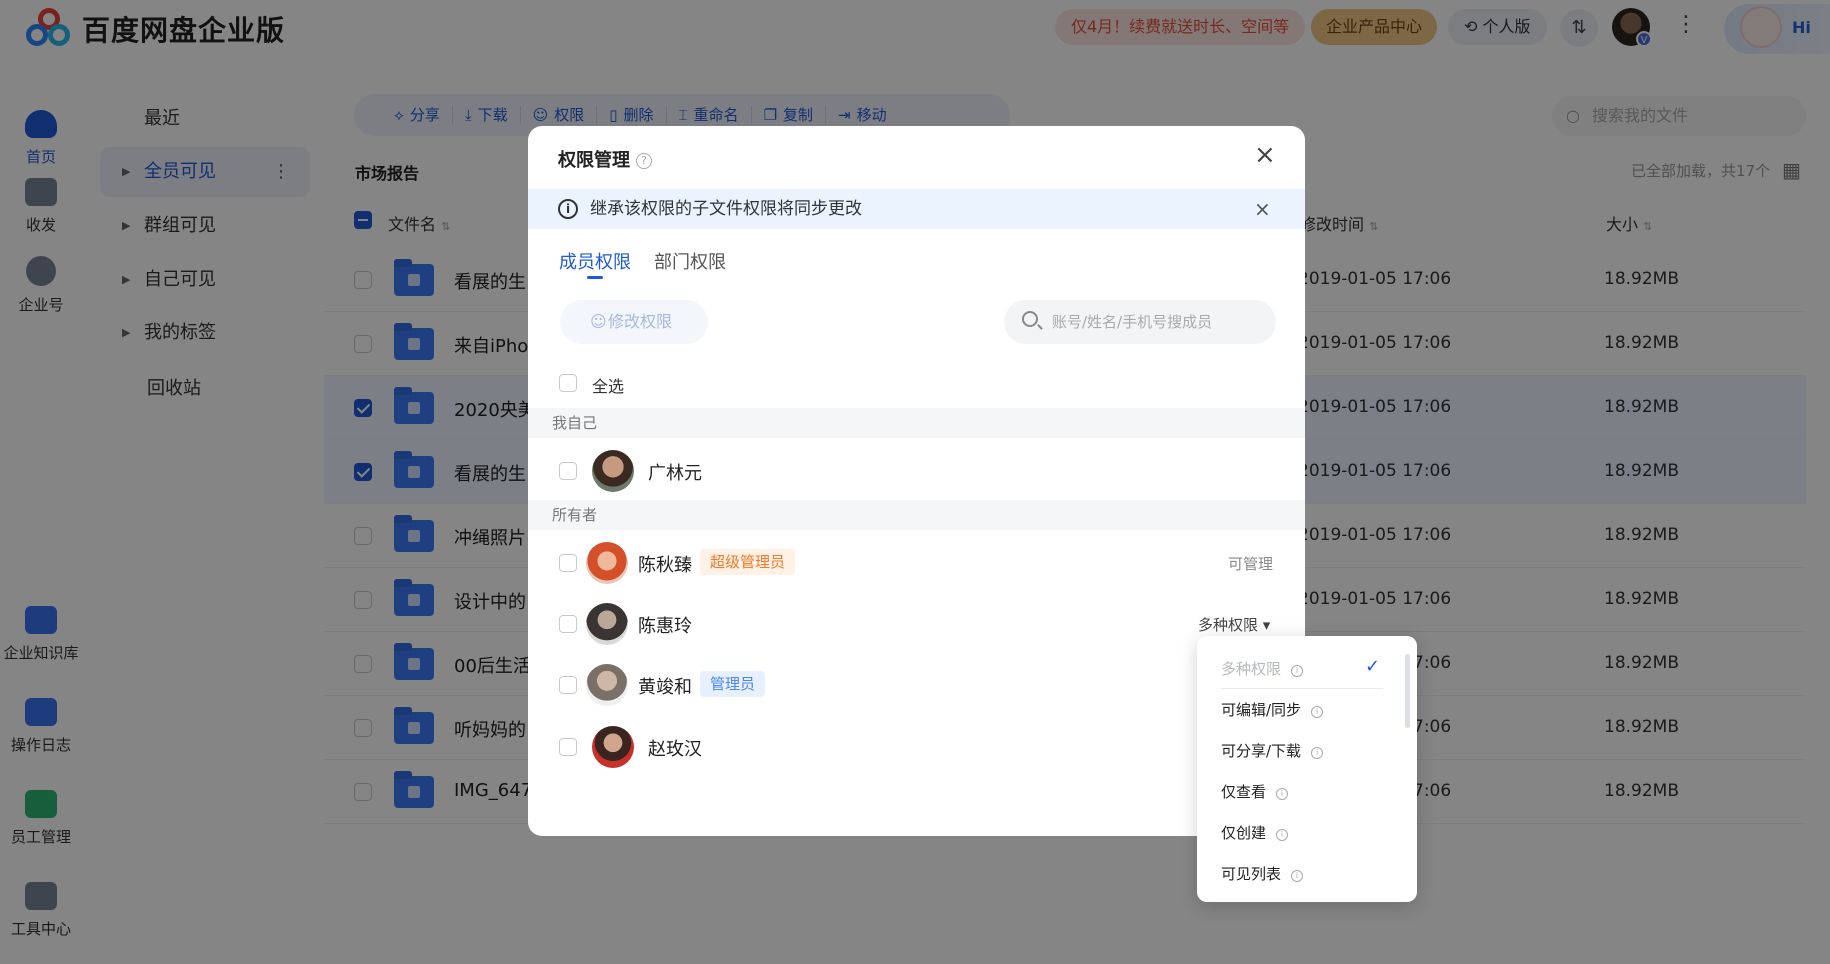 The image size is (1830, 964). What do you see at coordinates (690, 261) in the screenshot?
I see `tab-department-permission: 部门权限` at bounding box center [690, 261].